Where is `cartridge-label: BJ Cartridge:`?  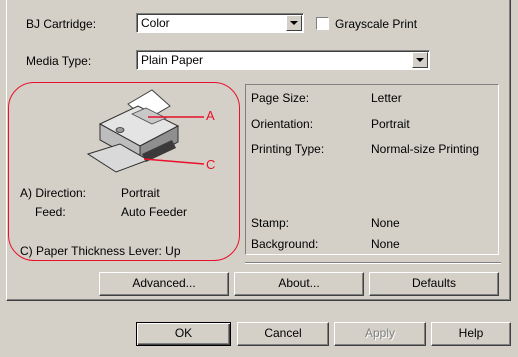
cartridge-label: BJ Cartridge: is located at coordinates (61, 24).